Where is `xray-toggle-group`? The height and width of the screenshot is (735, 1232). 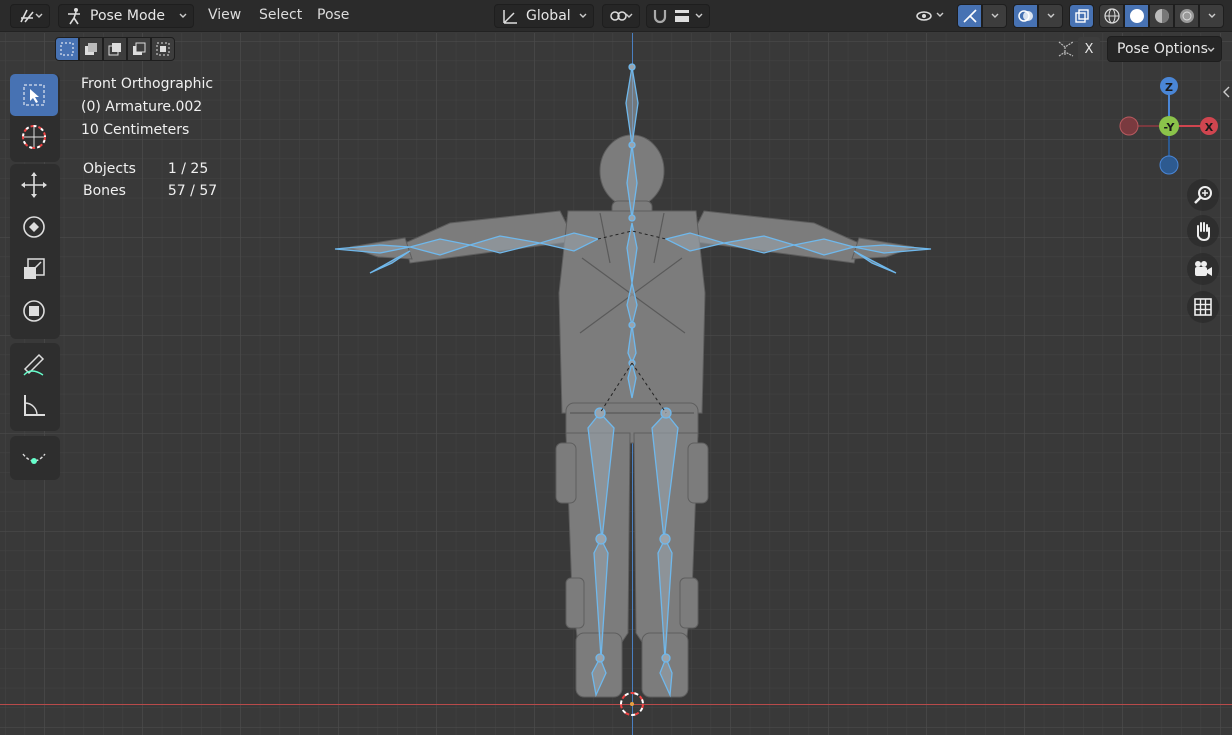
xray-toggle-group is located at coordinates (1081, 16).